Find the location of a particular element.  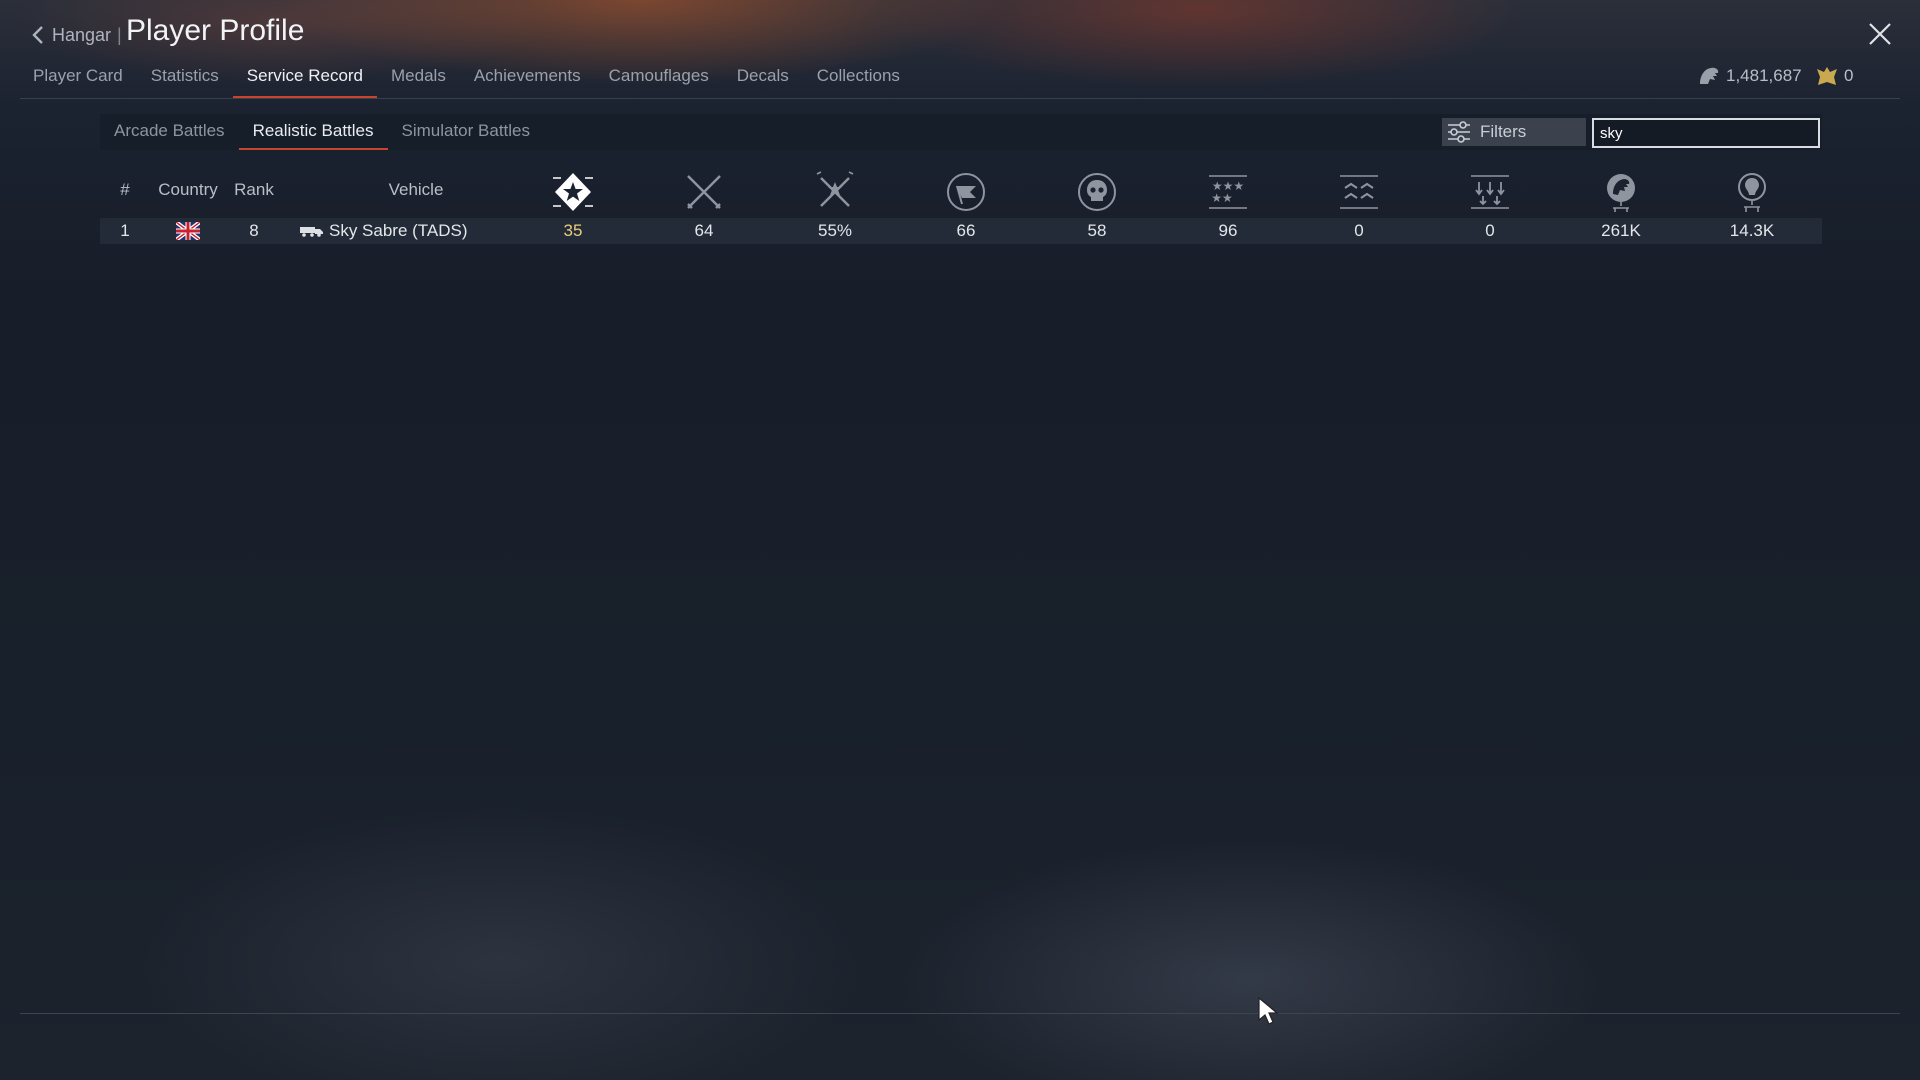

research-points-icon is located at coordinates (1752, 192).